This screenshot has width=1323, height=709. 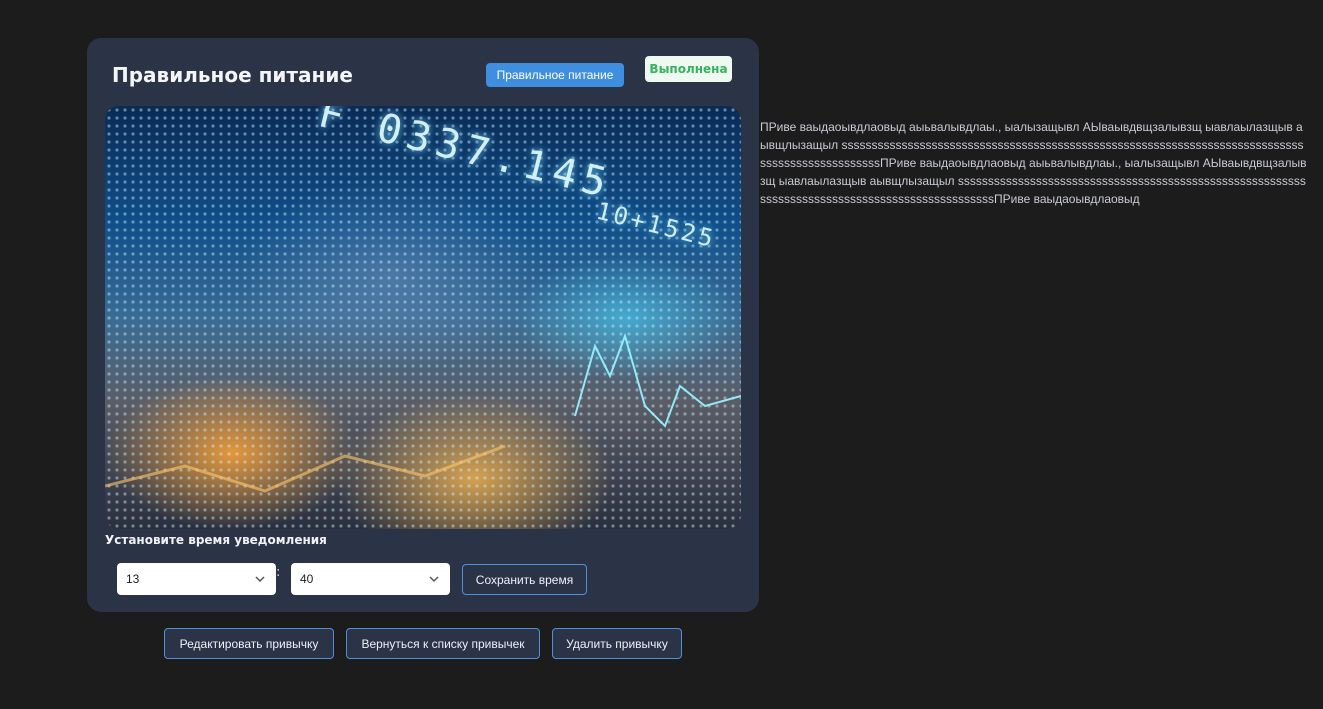 What do you see at coordinates (555, 75) in the screenshot?
I see `category-badge: Правильное питание` at bounding box center [555, 75].